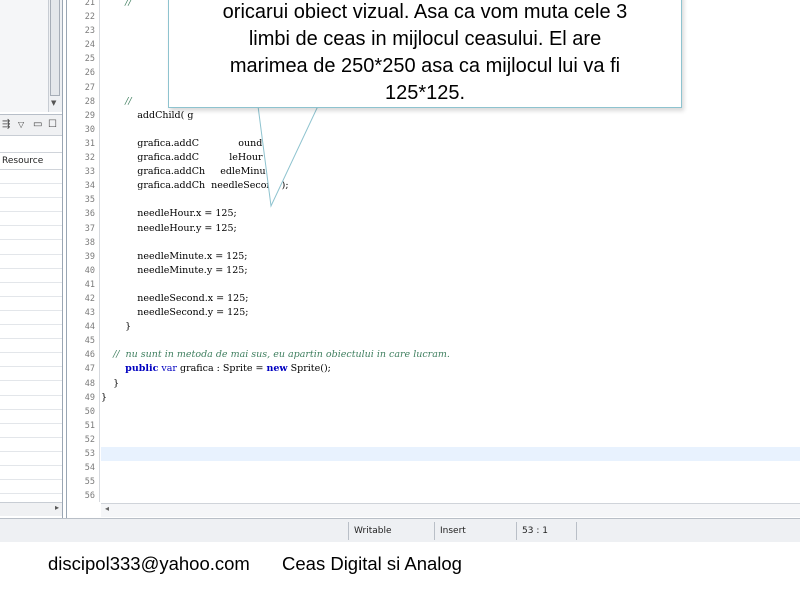  I want to click on line-number: 27, so click(89, 87).